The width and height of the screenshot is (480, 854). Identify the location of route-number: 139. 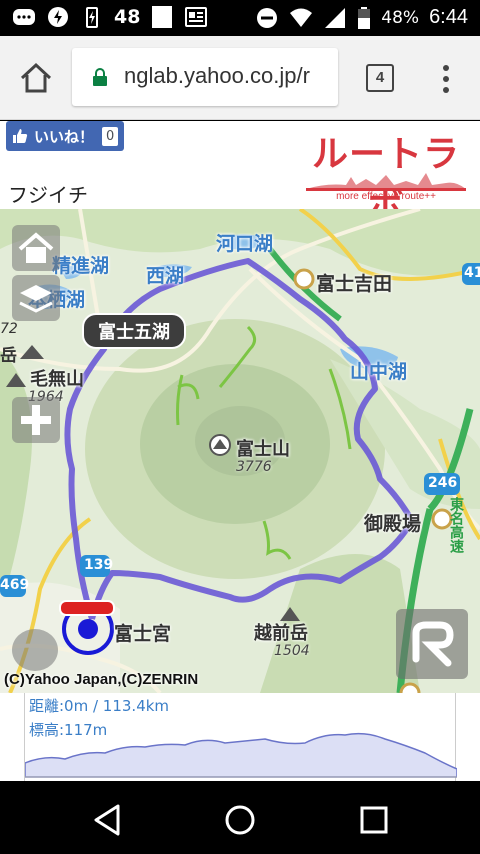
(99, 565).